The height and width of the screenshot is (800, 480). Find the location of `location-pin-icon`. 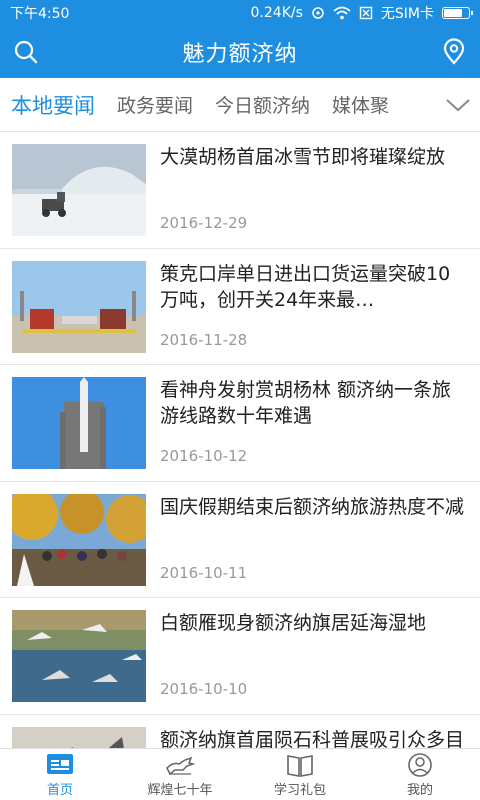

location-pin-icon is located at coordinates (454, 52).